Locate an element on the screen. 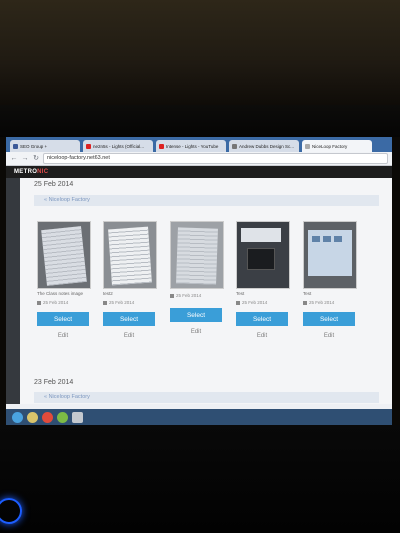  facebook-icon is located at coordinates (15, 146).